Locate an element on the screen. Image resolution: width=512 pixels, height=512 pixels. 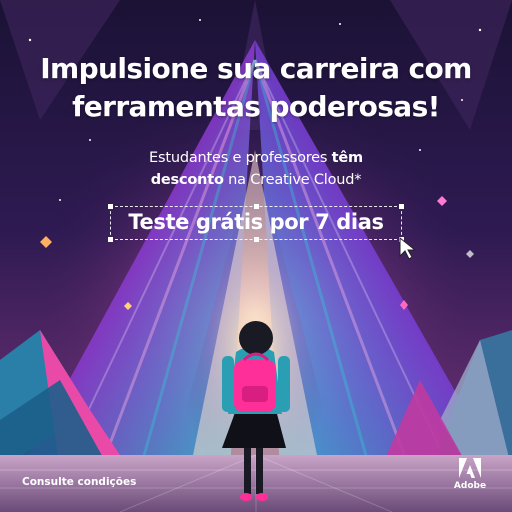
selection-handle-bottom-left is located at coordinates (110, 239).